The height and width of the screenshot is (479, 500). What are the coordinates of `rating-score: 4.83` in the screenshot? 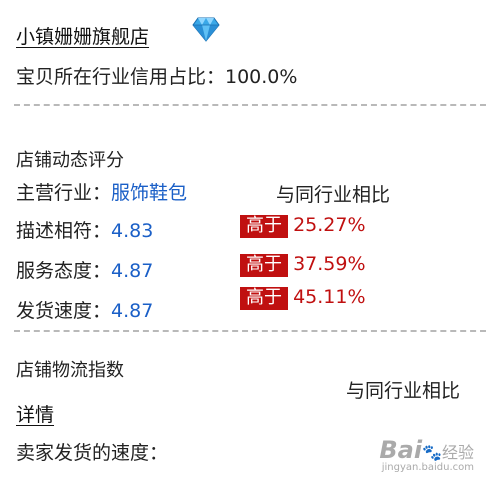 It's located at (132, 231).